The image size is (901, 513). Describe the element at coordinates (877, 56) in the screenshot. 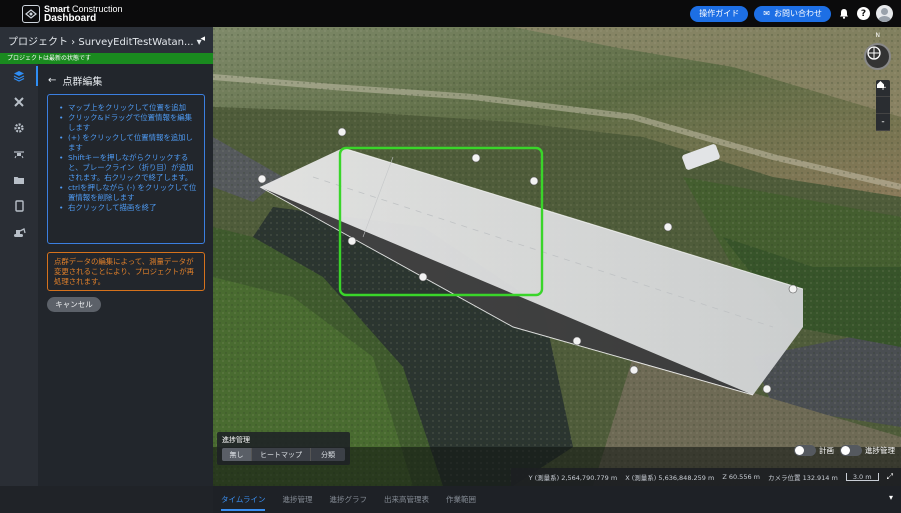

I see `compass-icon` at that location.